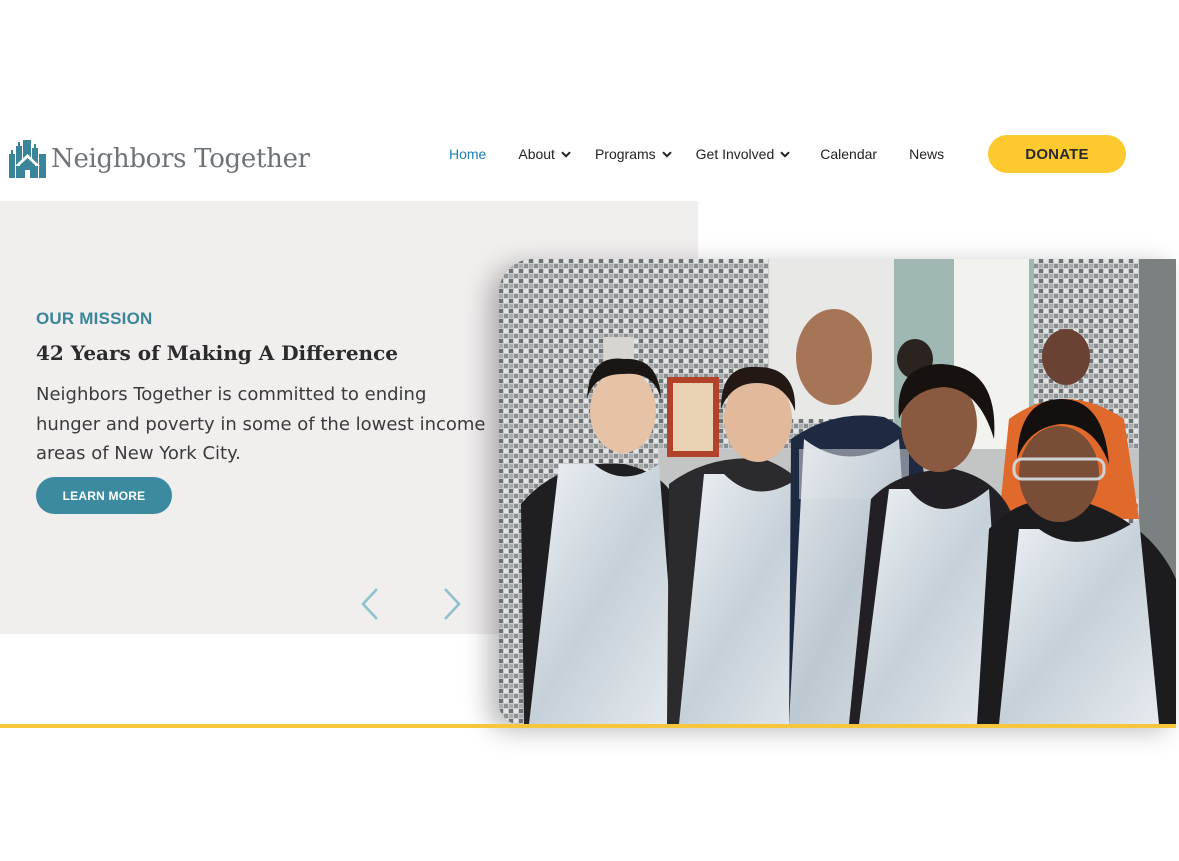 The width and height of the screenshot is (1179, 861). I want to click on nav-item-label: Home, so click(468, 154).